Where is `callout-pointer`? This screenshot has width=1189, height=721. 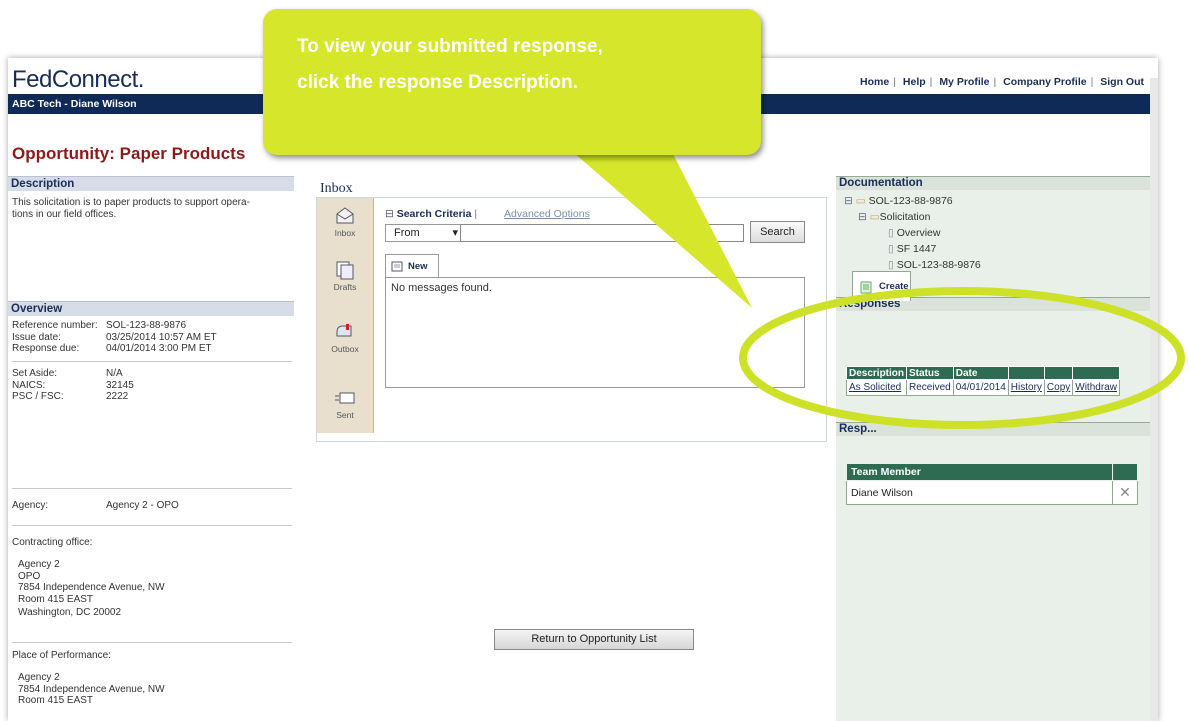
callout-pointer is located at coordinates (662, 230).